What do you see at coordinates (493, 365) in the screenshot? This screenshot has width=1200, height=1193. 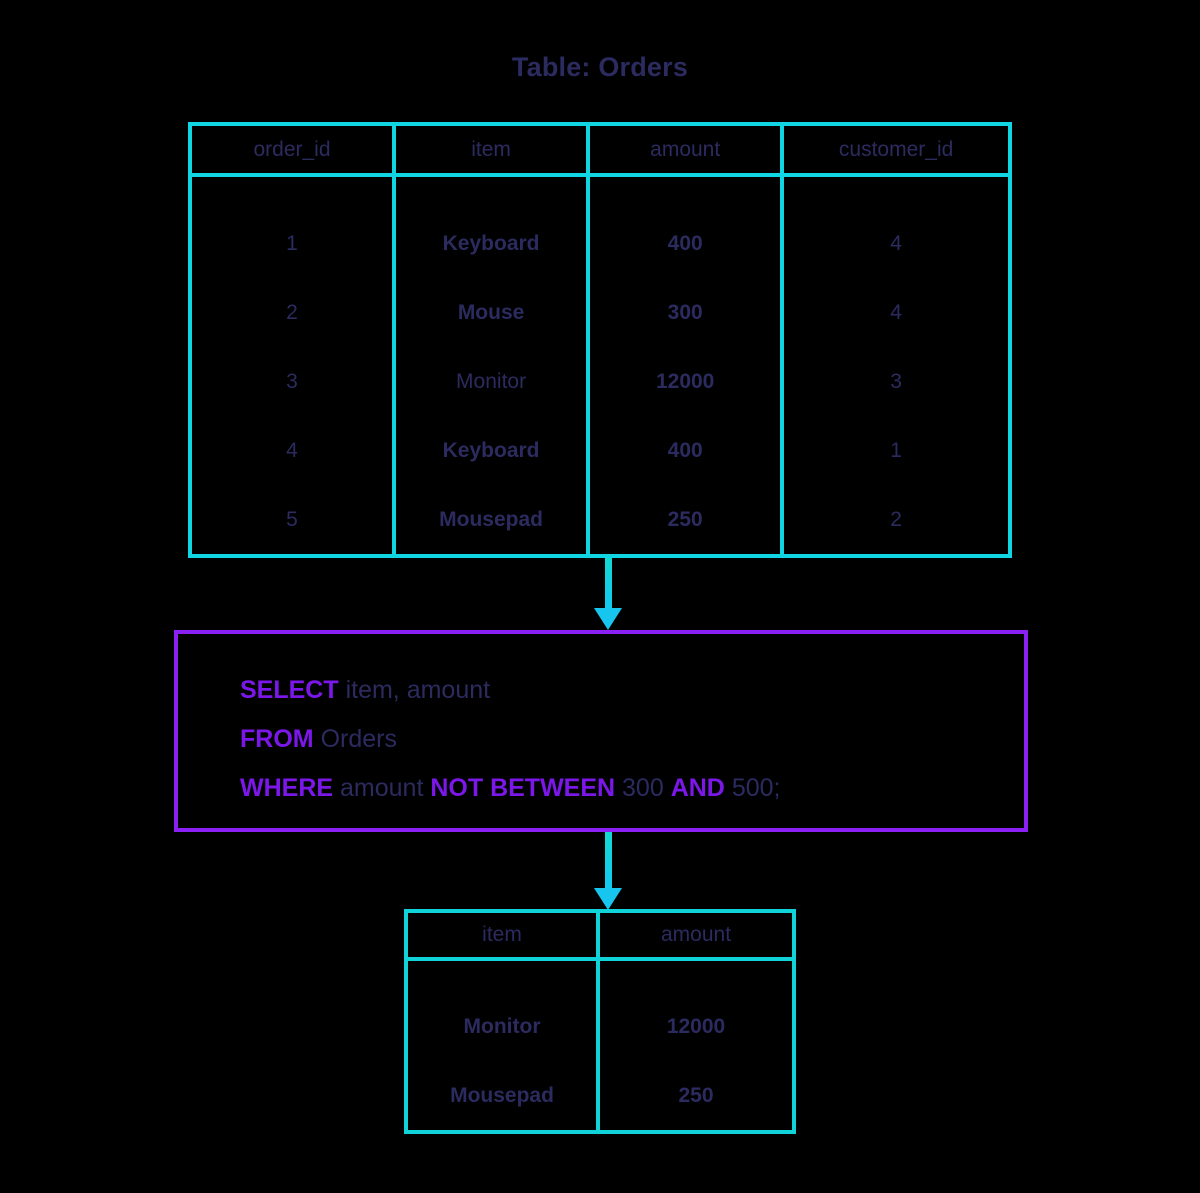 I see `source-column-item: Keyboard Mouse Monitor Keyboard Mousepad` at bounding box center [493, 365].